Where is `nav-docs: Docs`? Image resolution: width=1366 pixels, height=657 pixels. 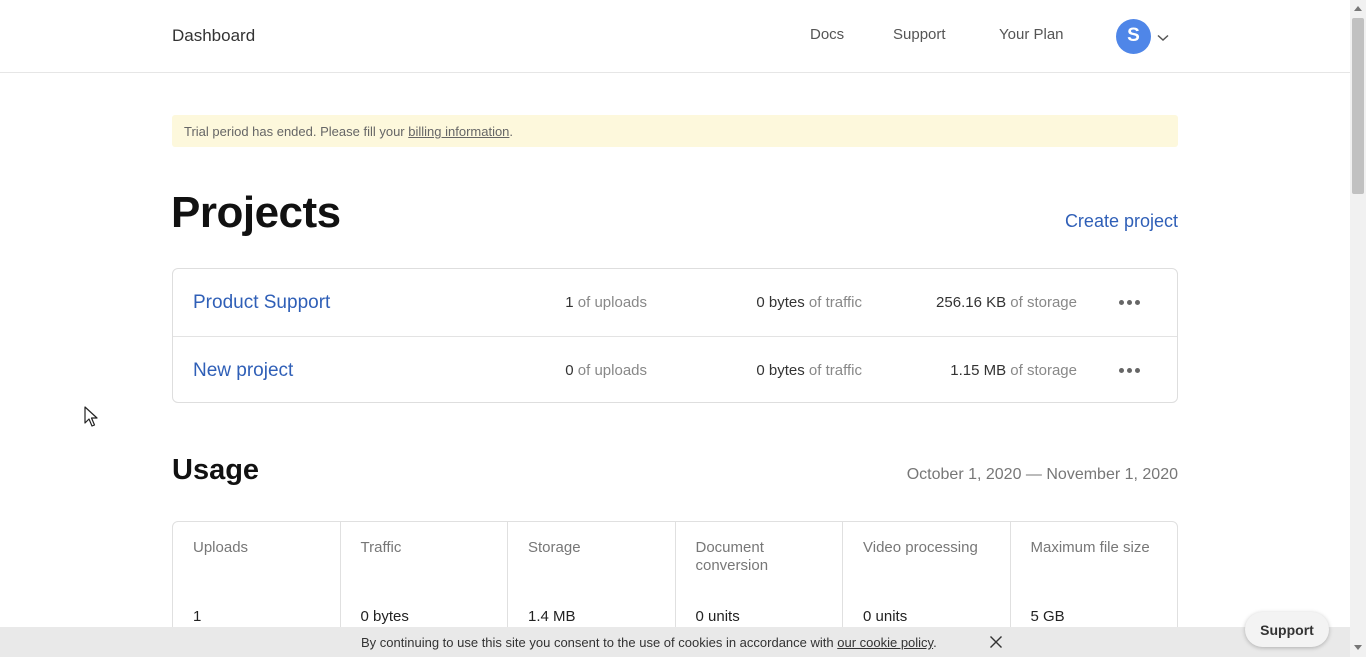
nav-docs: Docs is located at coordinates (827, 34).